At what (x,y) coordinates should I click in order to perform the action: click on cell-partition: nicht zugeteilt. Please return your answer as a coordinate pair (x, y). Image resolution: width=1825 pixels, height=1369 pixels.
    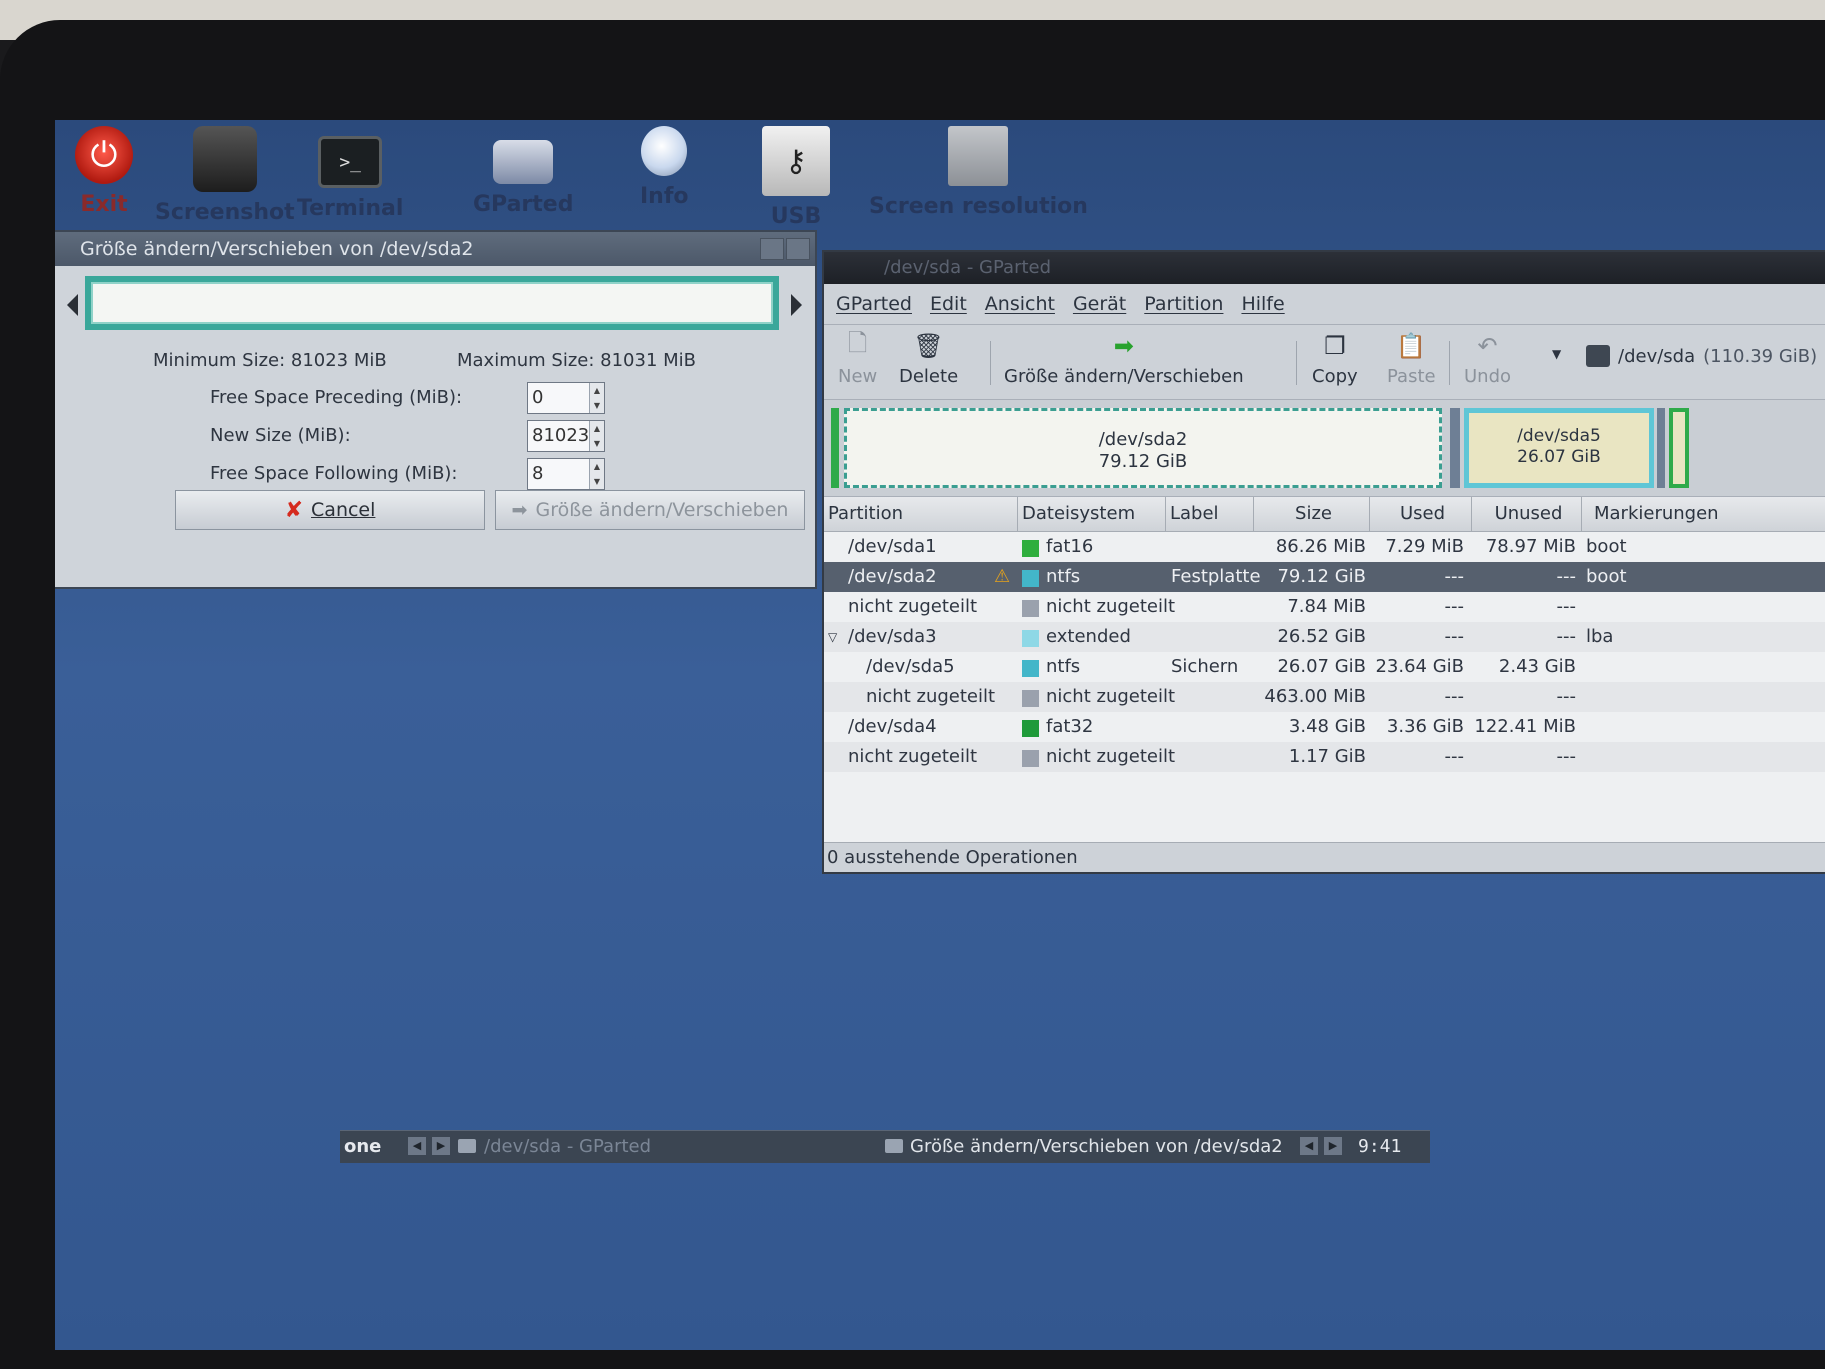
    Looking at the image, I should click on (931, 696).